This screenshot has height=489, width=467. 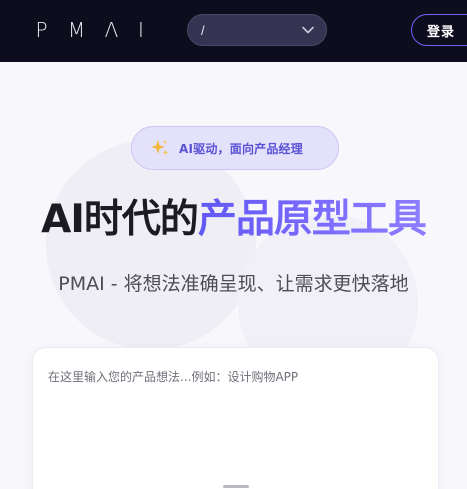 What do you see at coordinates (312, 219) in the screenshot?
I see `hero-headline-highlight: 产品原型工具` at bounding box center [312, 219].